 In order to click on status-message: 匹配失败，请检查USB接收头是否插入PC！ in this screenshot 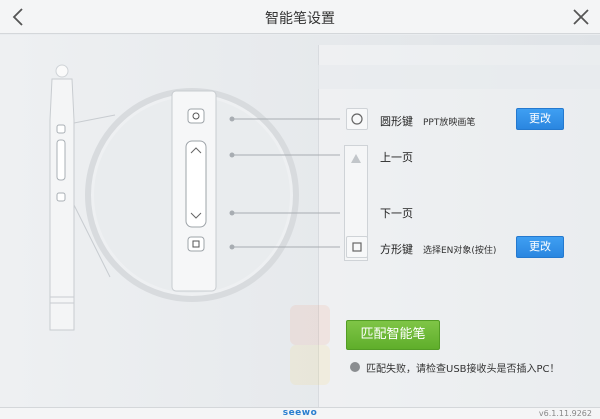, I will do `click(463, 369)`.